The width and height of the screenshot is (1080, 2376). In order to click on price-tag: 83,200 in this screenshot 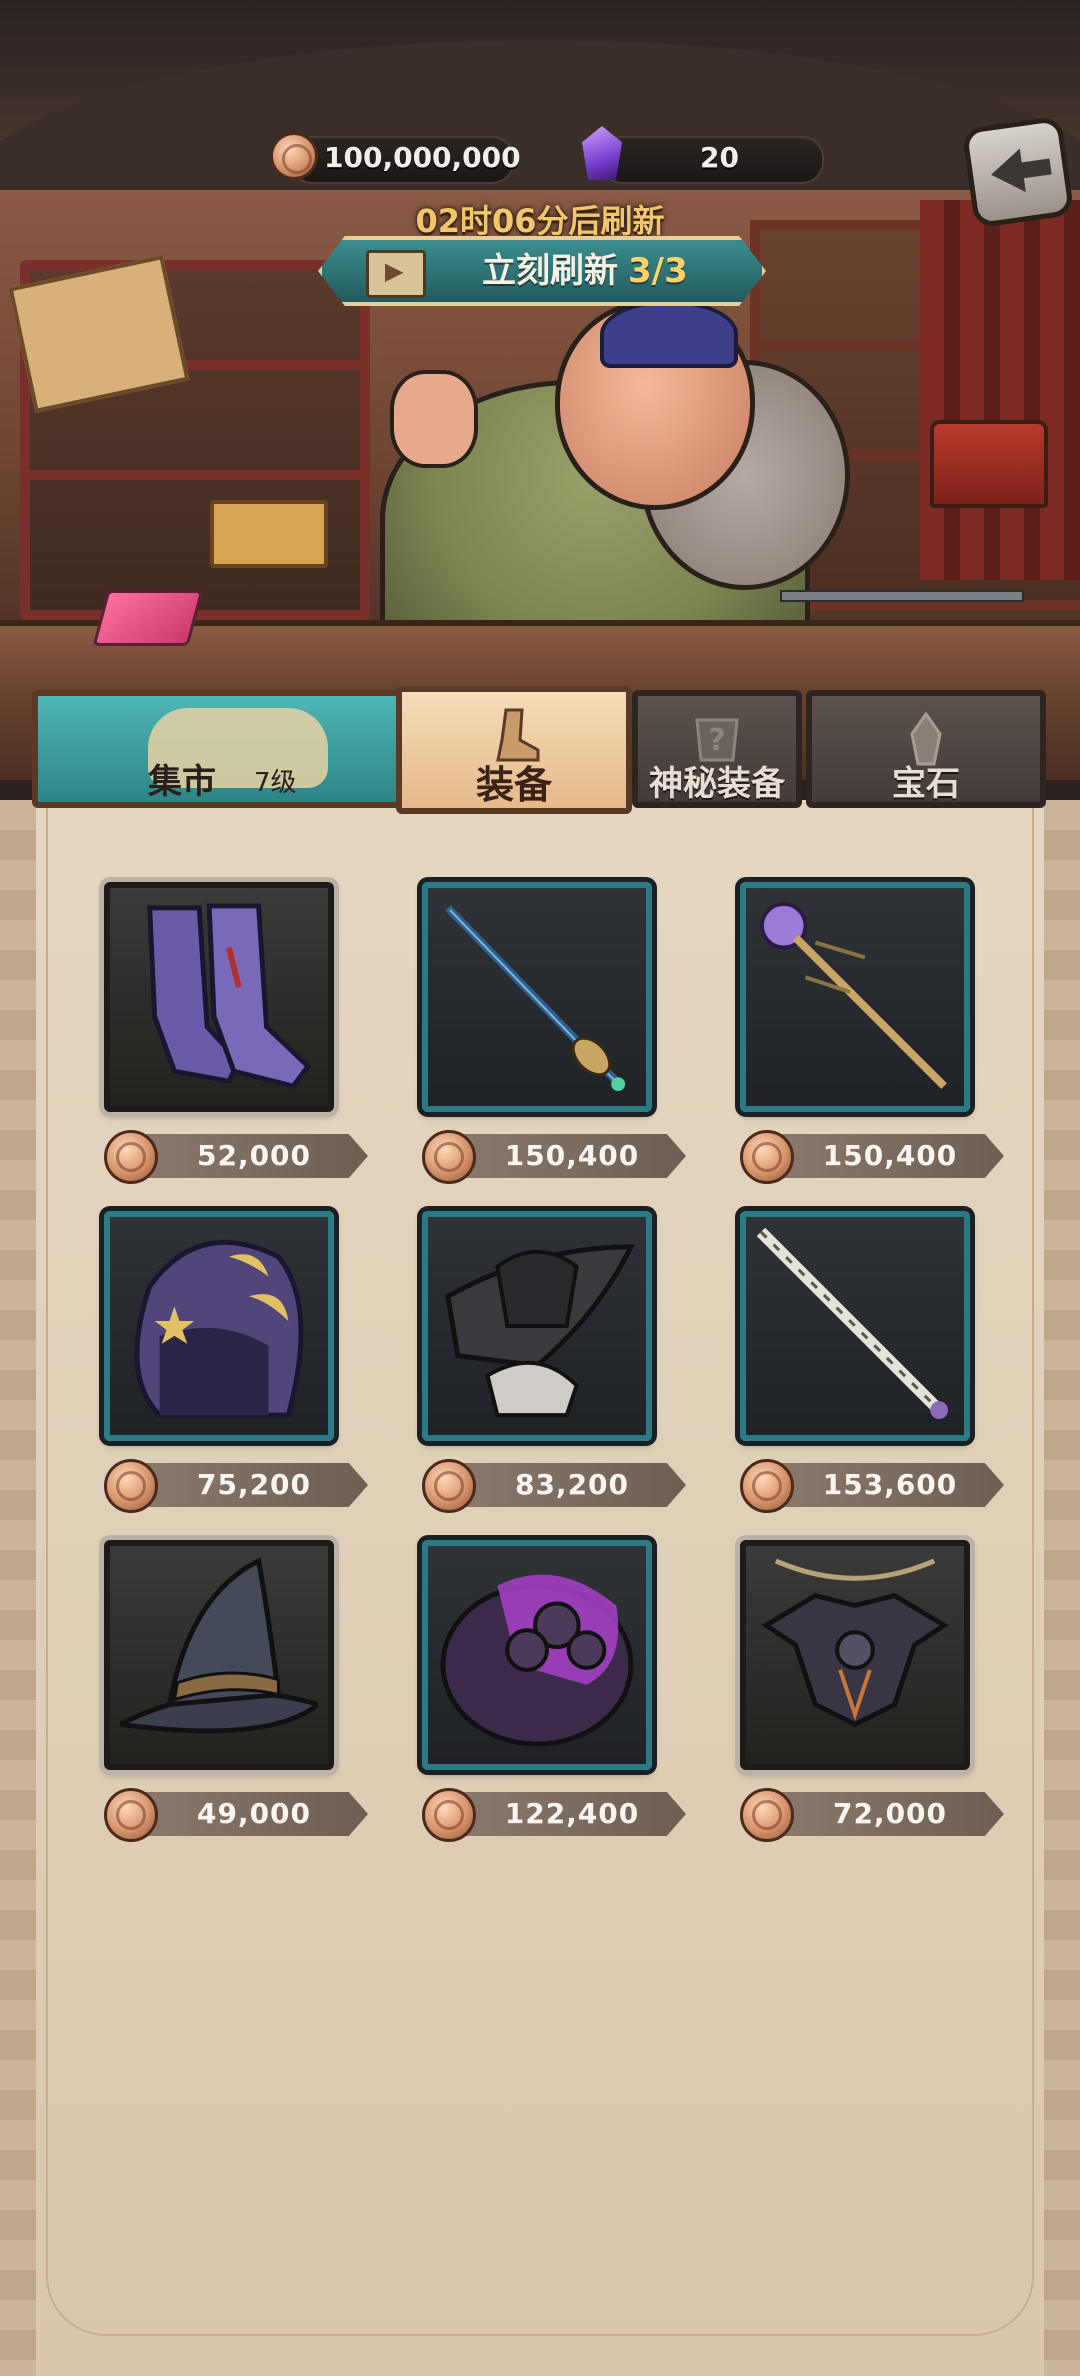, I will do `click(557, 1486)`.